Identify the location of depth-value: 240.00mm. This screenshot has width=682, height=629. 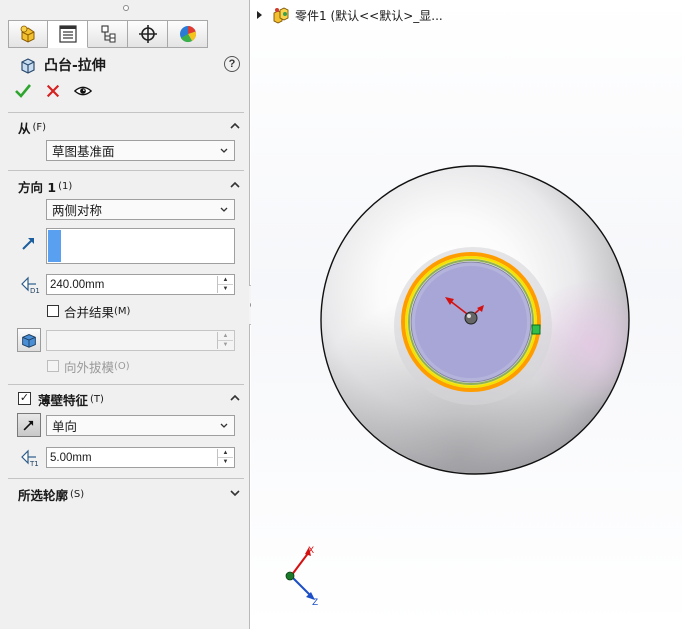
(77, 284).